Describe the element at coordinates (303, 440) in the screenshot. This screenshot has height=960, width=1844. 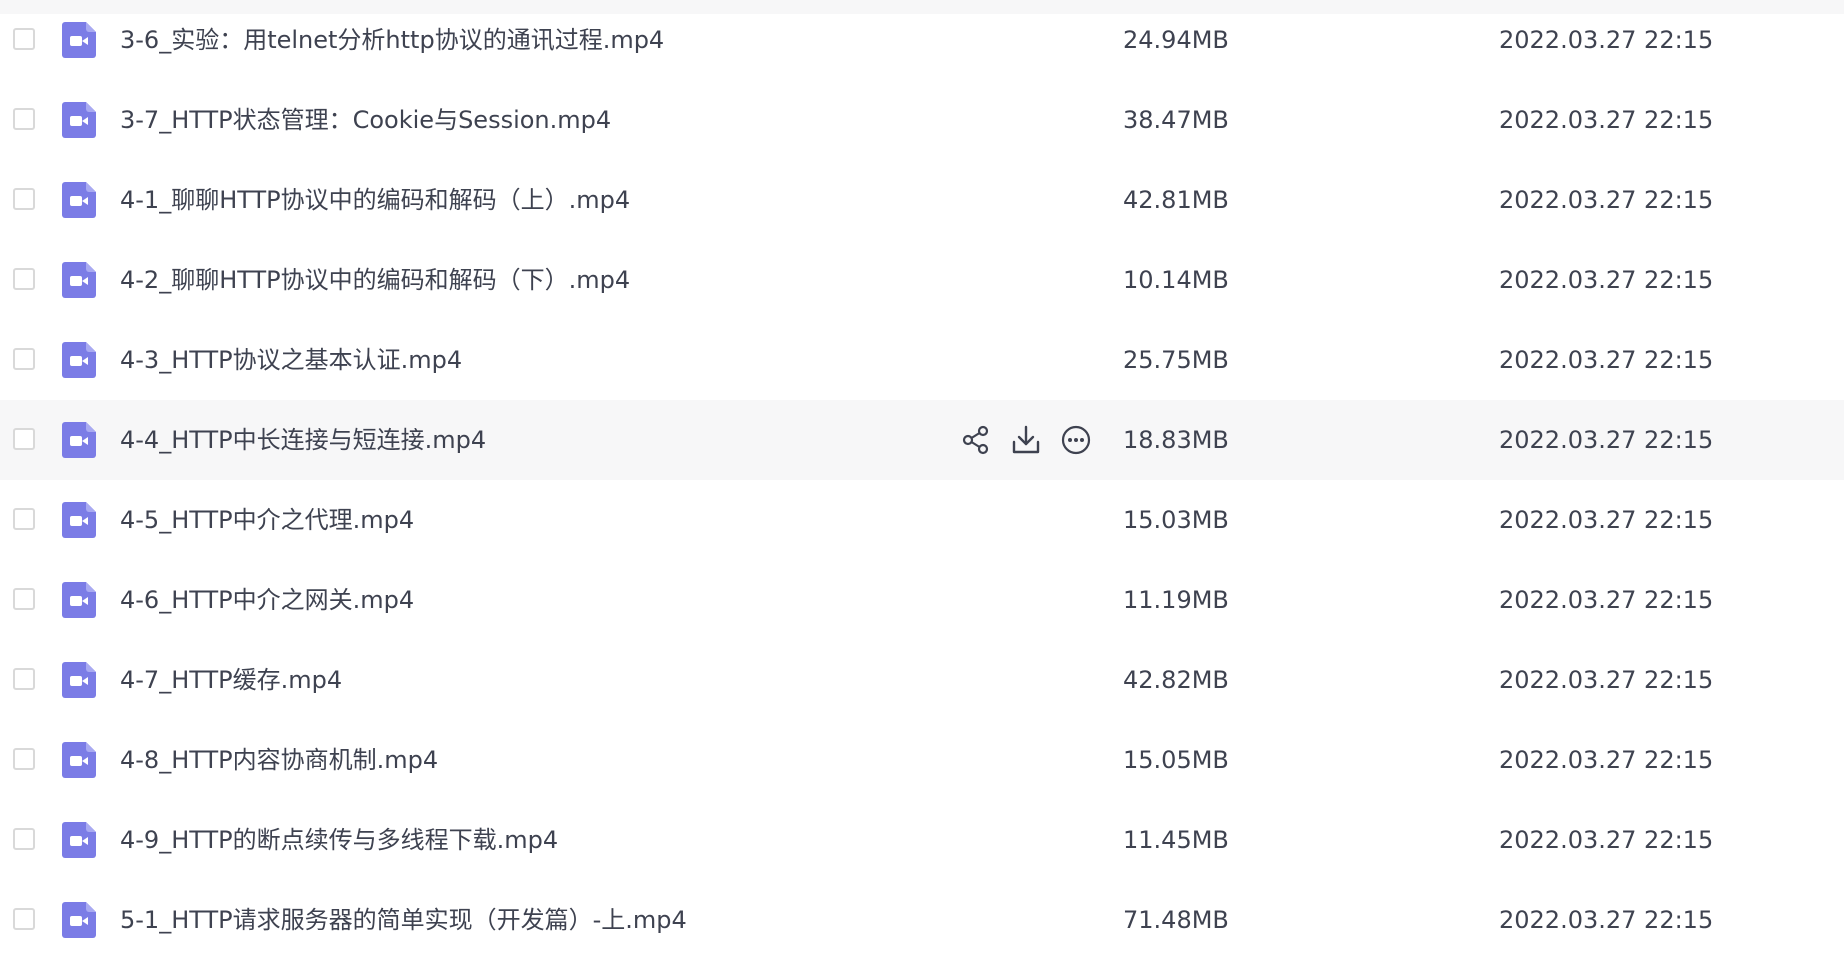
I see `file-name: 4-4_HTTP中长连接与短连接.mp4` at that location.